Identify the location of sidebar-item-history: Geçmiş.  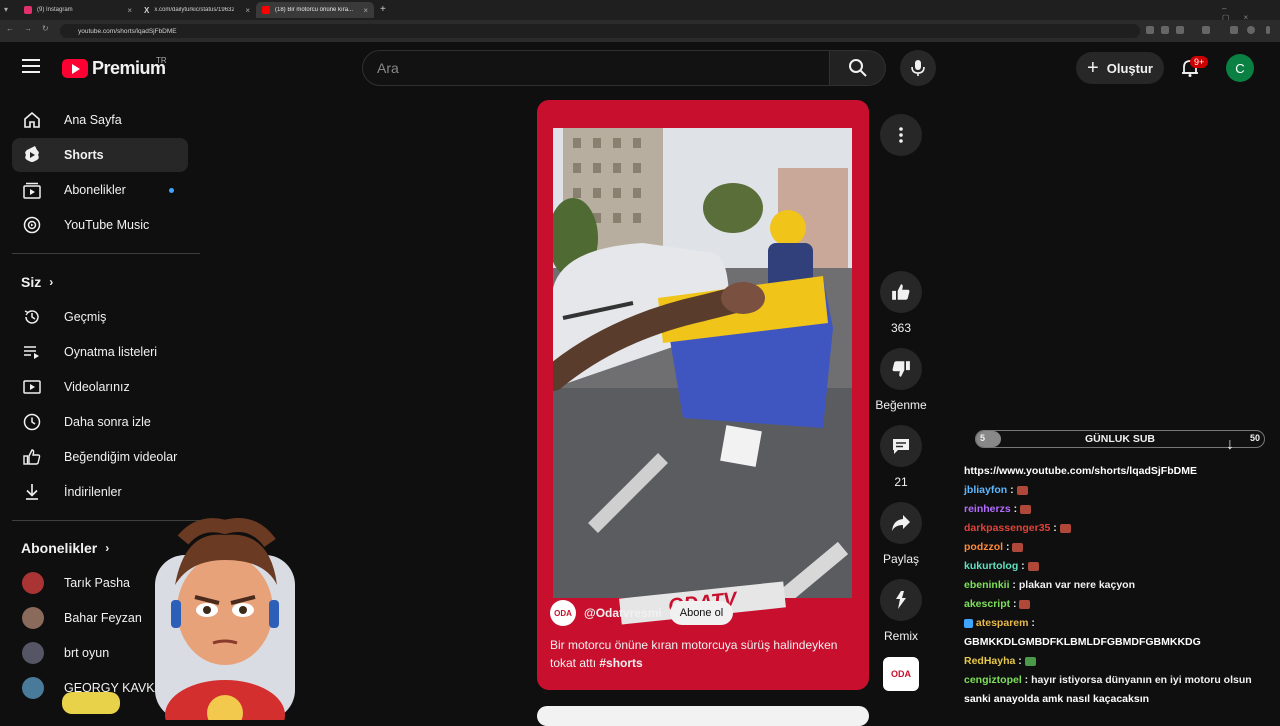
(100, 317).